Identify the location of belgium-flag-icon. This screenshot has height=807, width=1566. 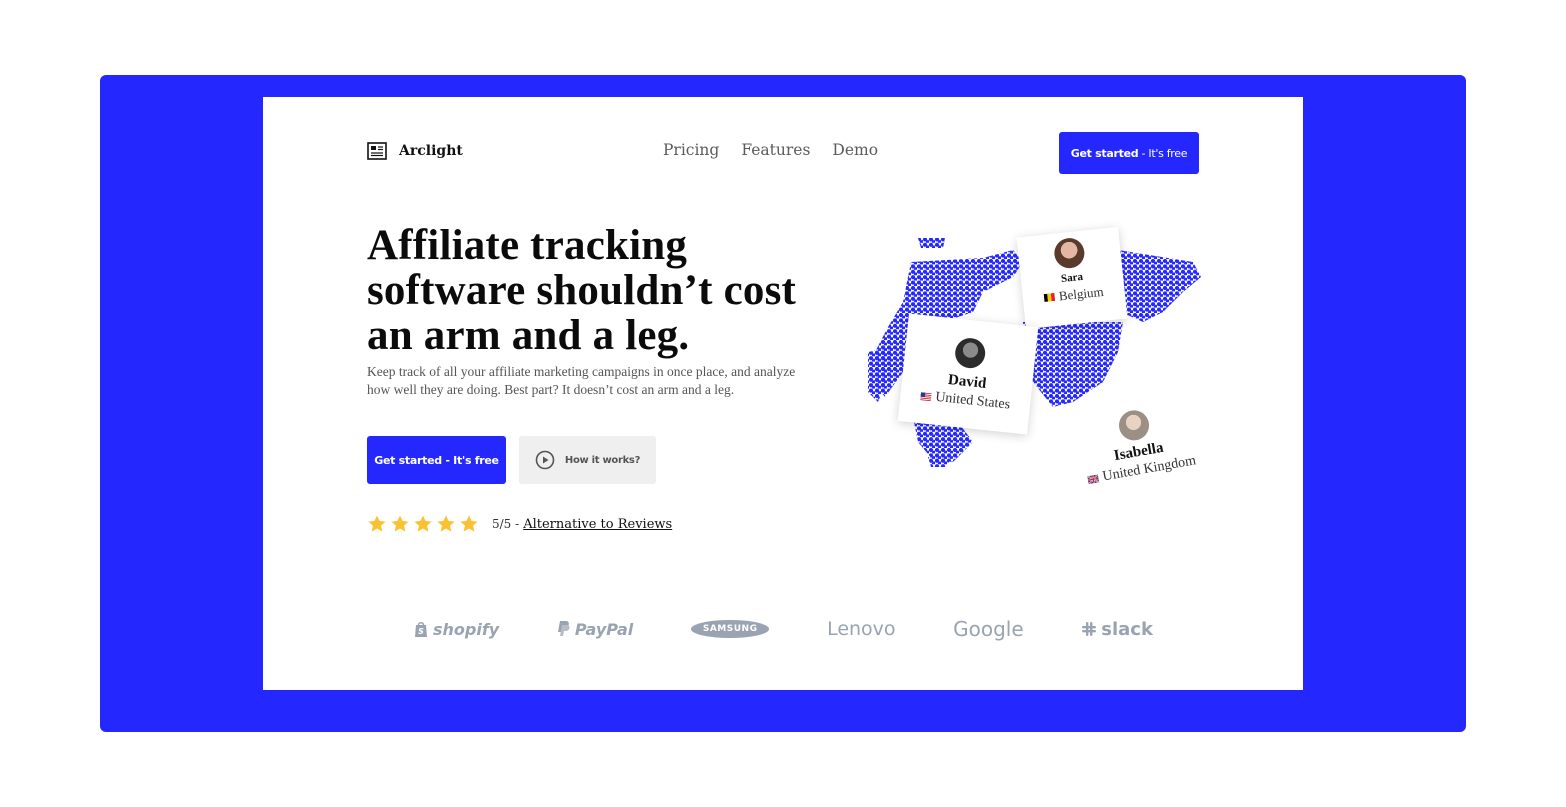
(1049, 297).